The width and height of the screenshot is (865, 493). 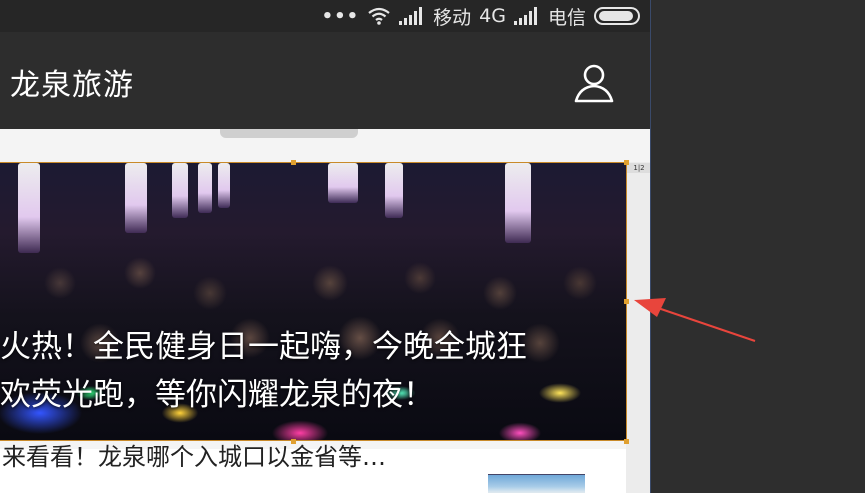 What do you see at coordinates (289, 133) in the screenshot?
I see `pull-tab` at bounding box center [289, 133].